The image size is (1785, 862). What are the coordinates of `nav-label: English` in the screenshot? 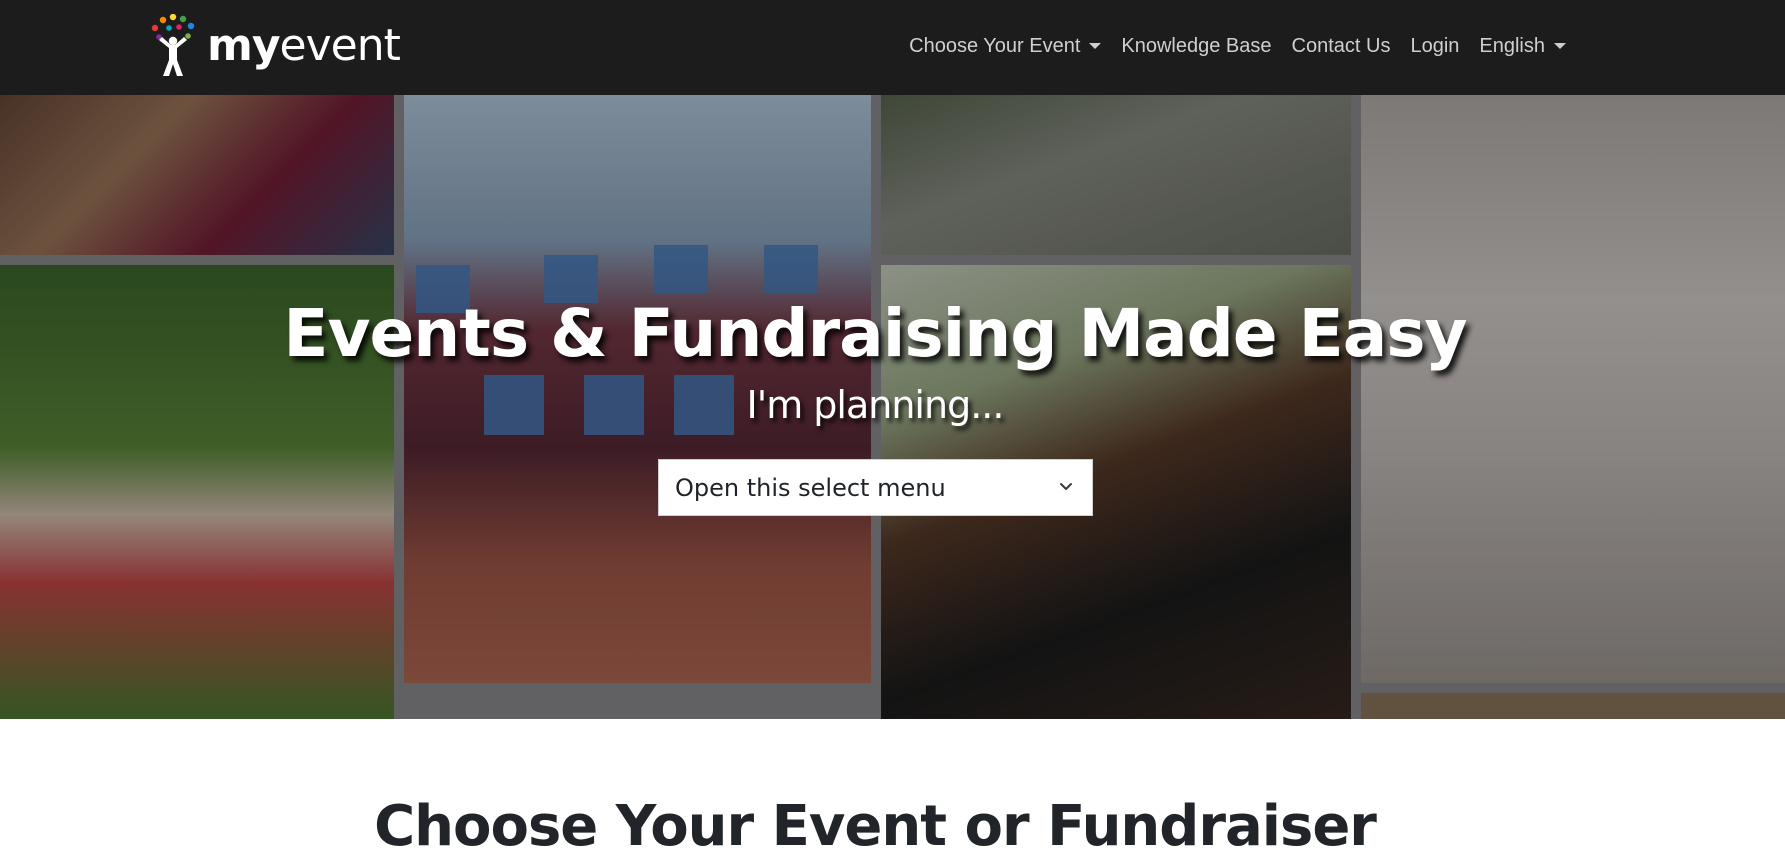 It's located at (1512, 46).